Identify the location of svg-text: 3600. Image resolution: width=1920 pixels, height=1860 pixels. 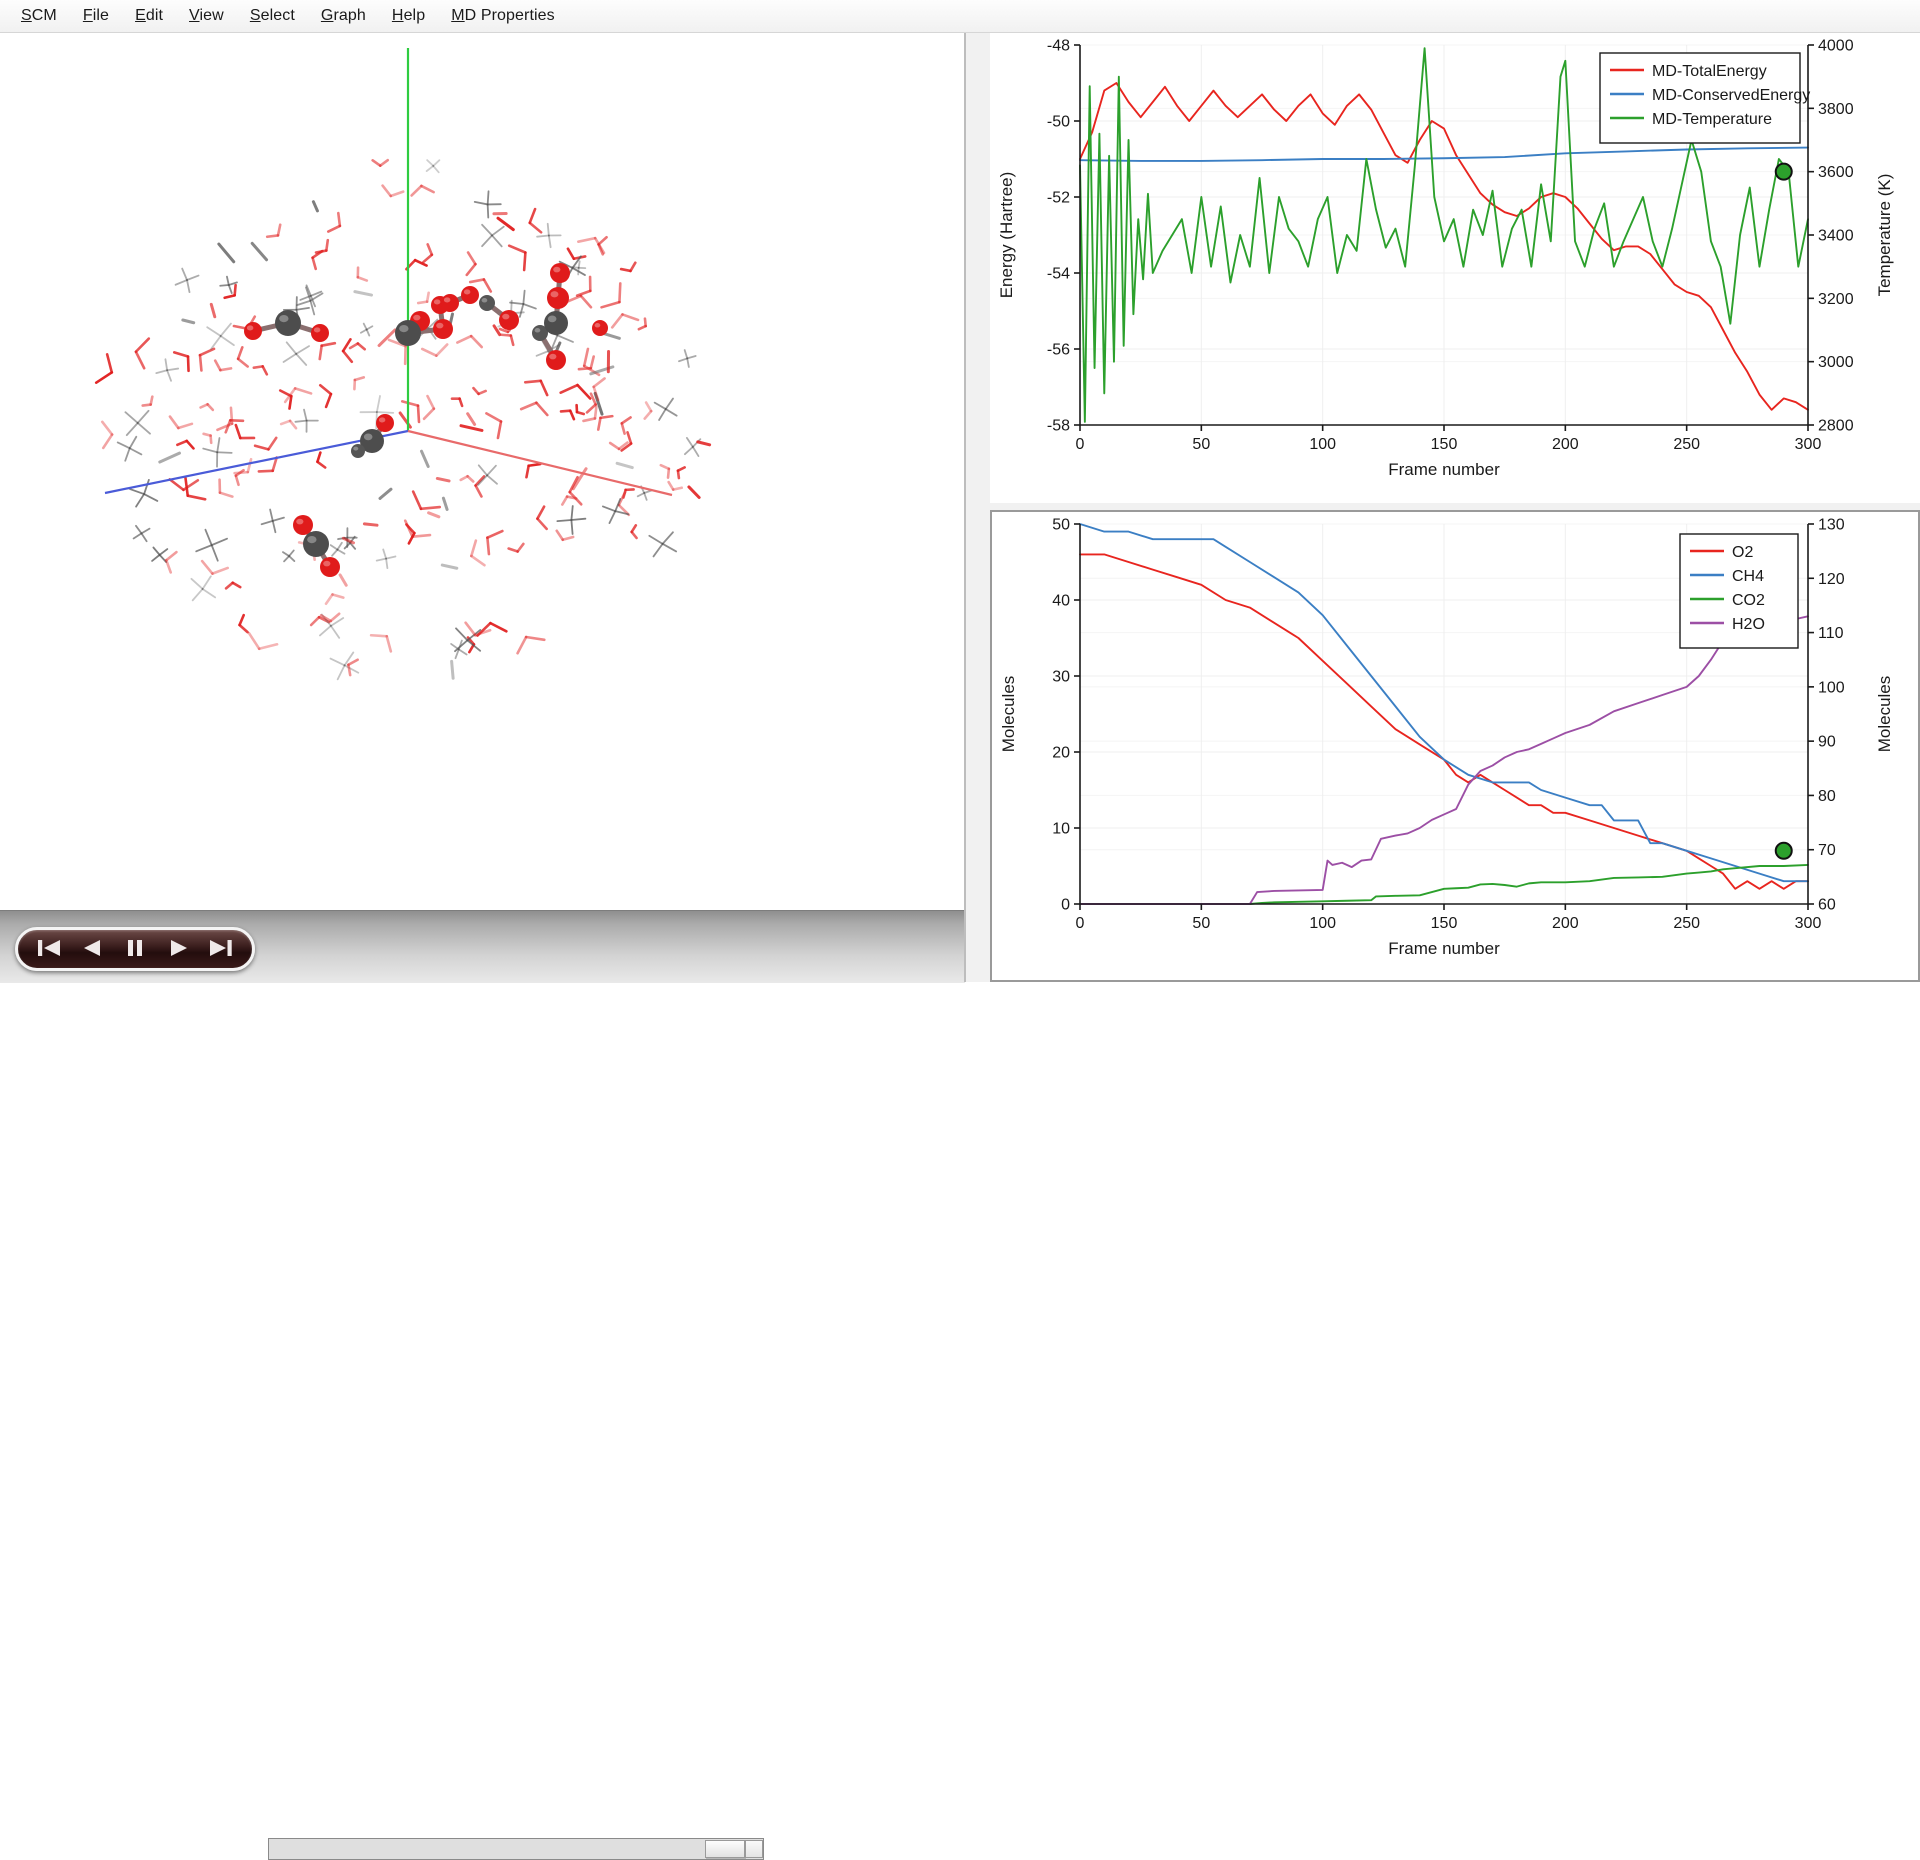
(1836, 172).